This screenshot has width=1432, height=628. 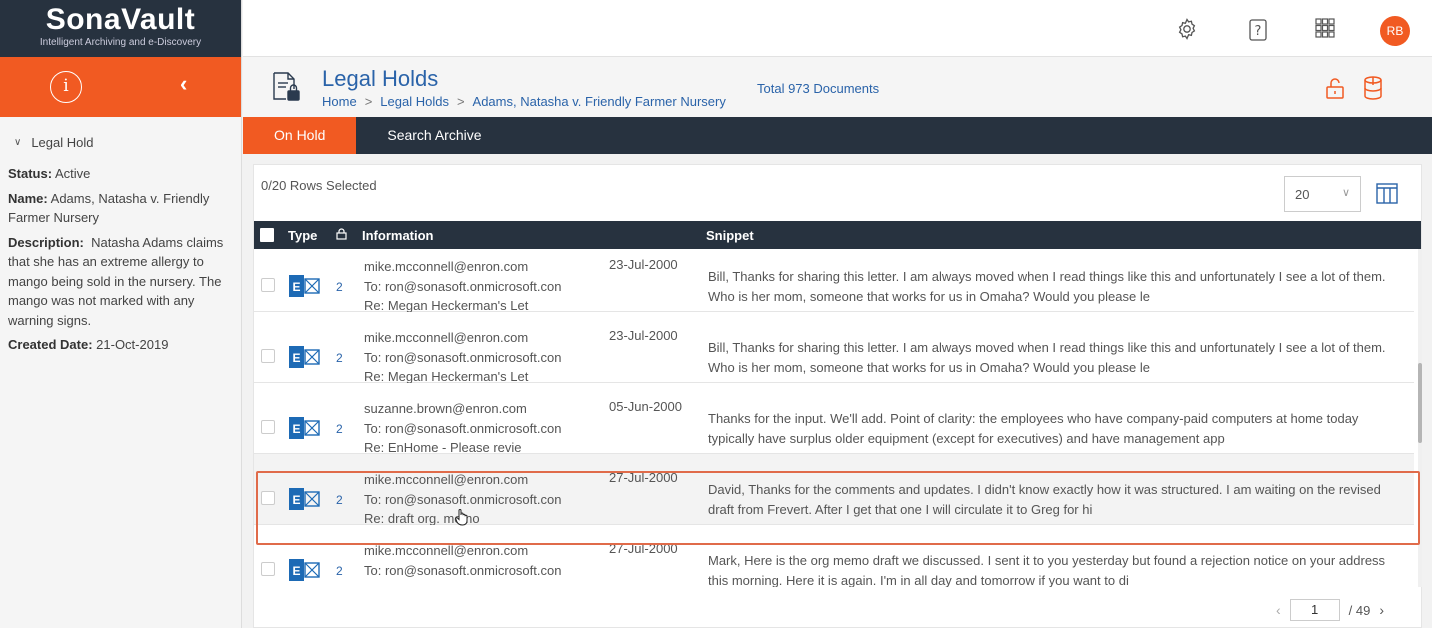 What do you see at coordinates (643, 264) in the screenshot?
I see `email-date: 23-Jul-2000` at bounding box center [643, 264].